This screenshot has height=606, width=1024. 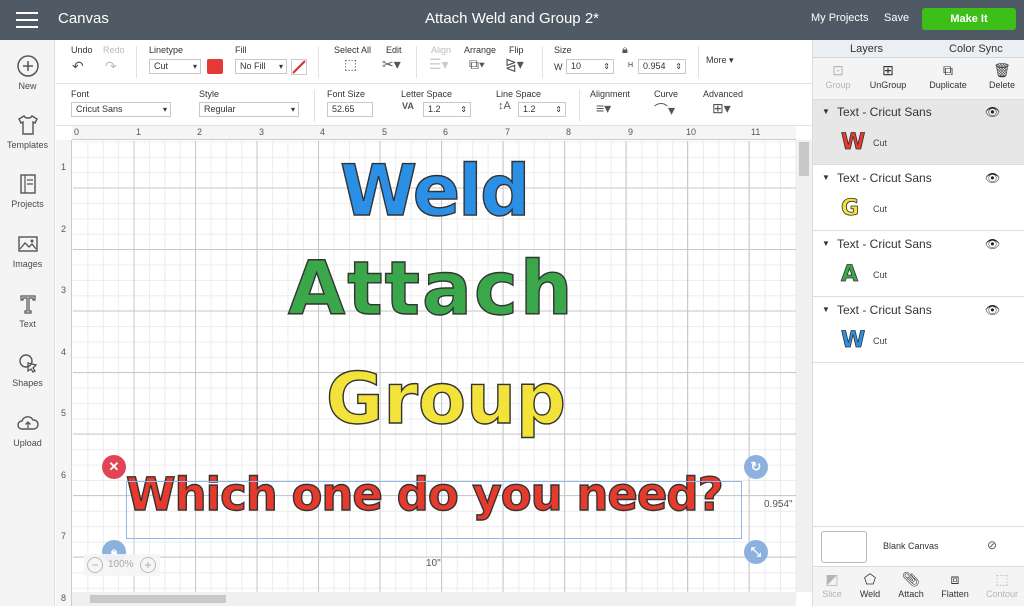 I want to click on sidebar-item-images: Images, so click(x=27, y=250).